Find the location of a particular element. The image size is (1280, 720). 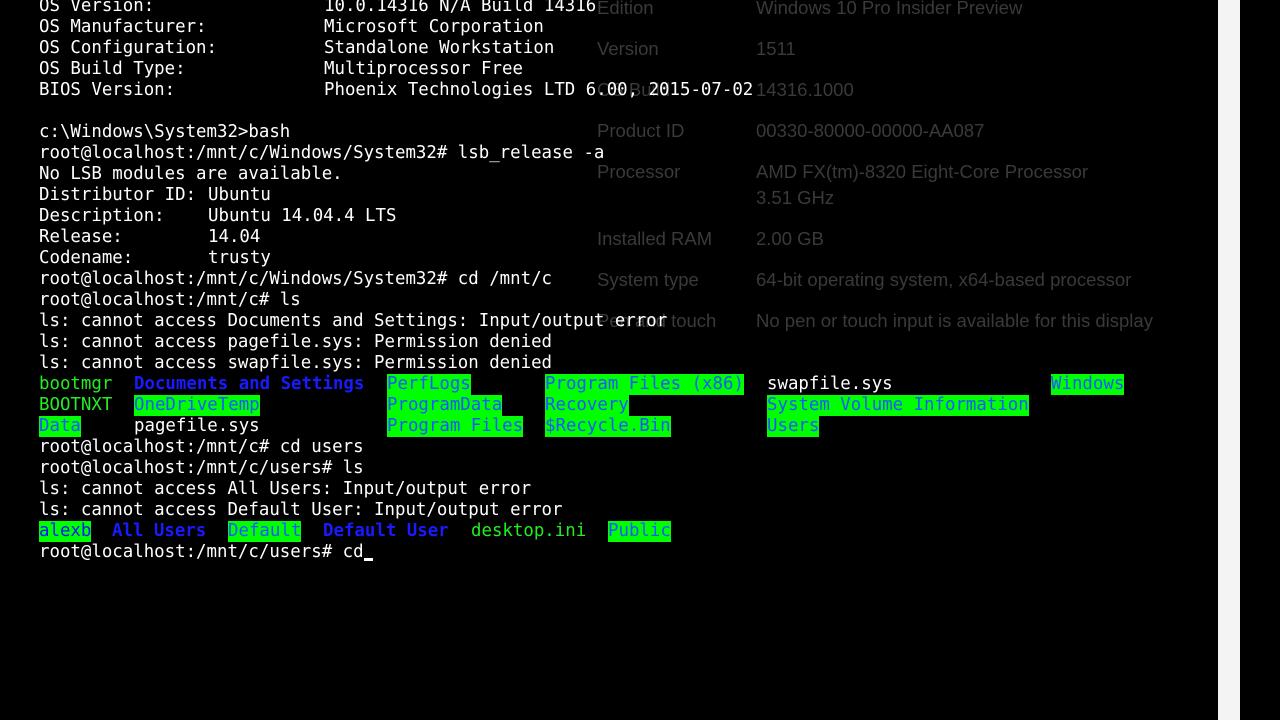

dir-entry-recovery: Recovery is located at coordinates (587, 405).